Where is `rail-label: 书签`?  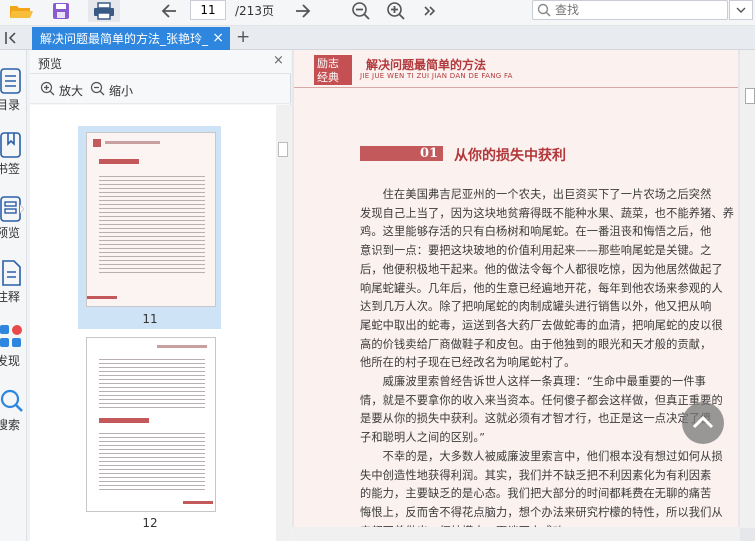
rail-label: 书签 is located at coordinates (10, 169).